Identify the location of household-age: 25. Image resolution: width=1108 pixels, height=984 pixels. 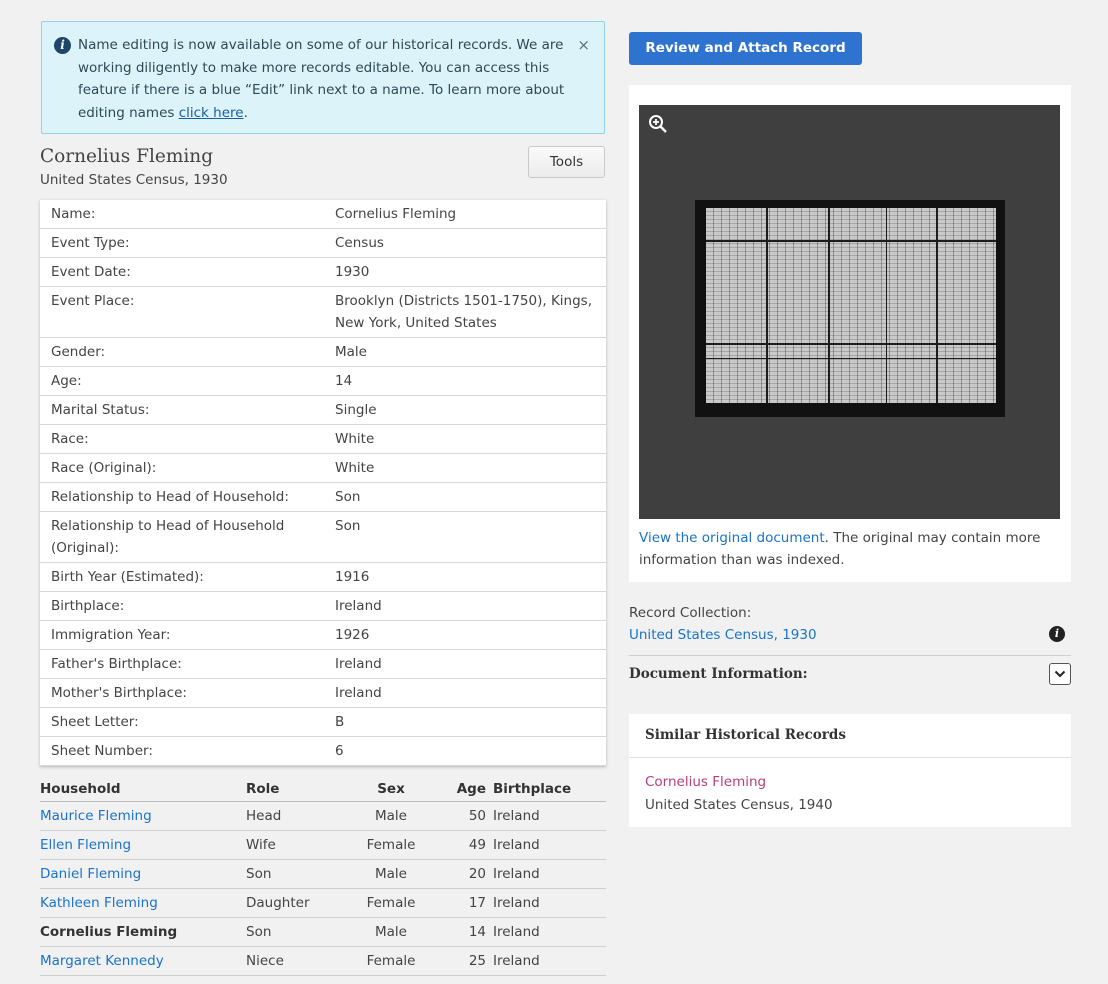
(477, 961).